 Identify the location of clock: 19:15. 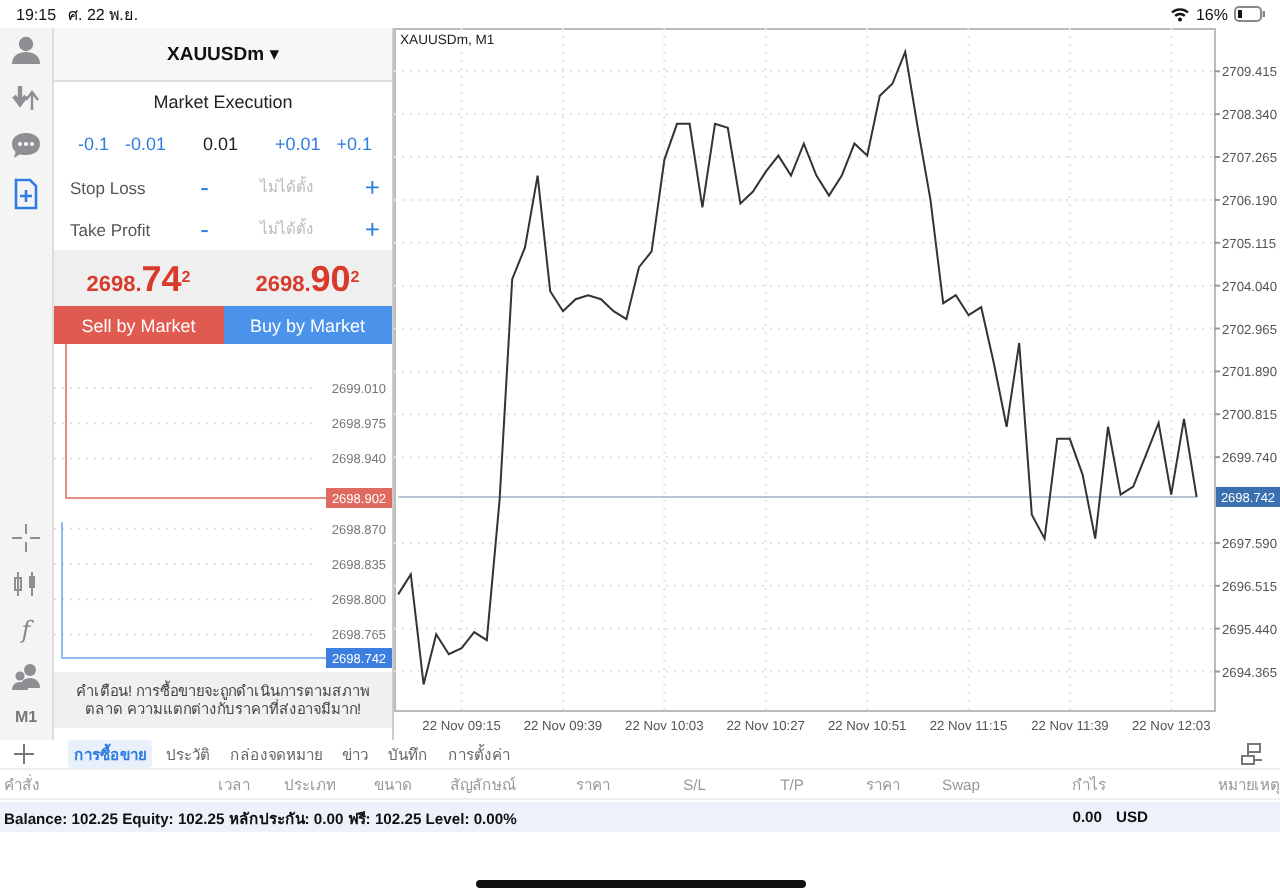
(36, 14).